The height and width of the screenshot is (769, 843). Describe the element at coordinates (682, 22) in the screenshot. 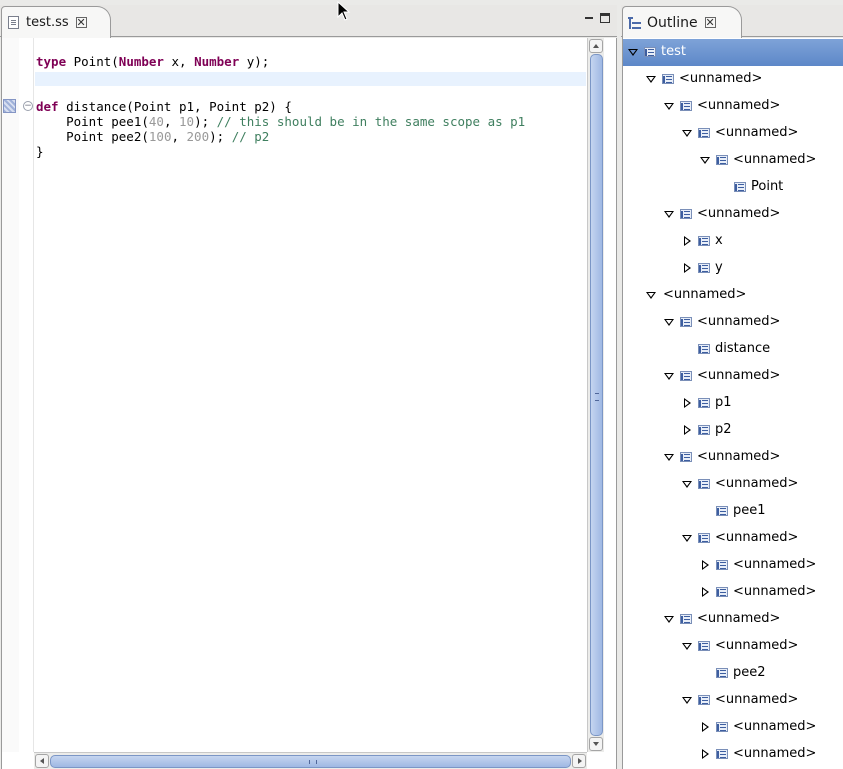

I see `outline-tab: Outline ✕` at that location.